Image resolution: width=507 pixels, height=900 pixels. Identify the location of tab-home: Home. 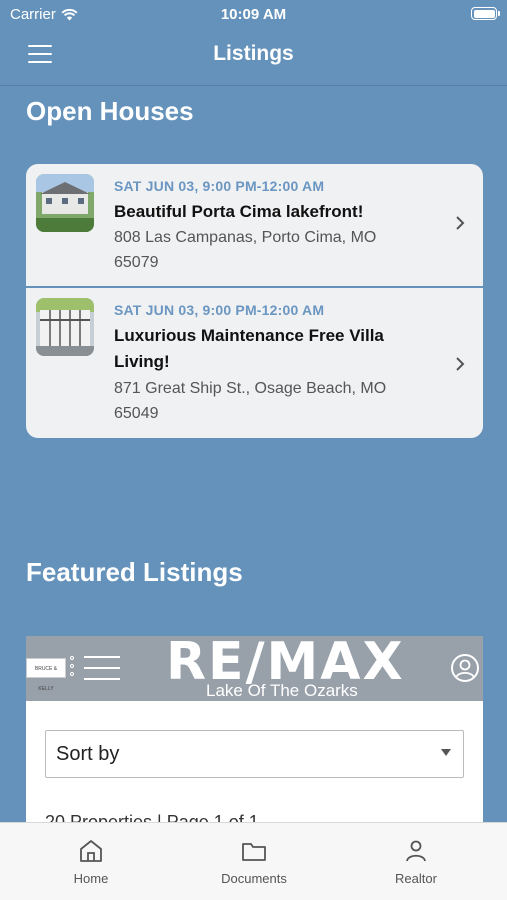
(91, 861).